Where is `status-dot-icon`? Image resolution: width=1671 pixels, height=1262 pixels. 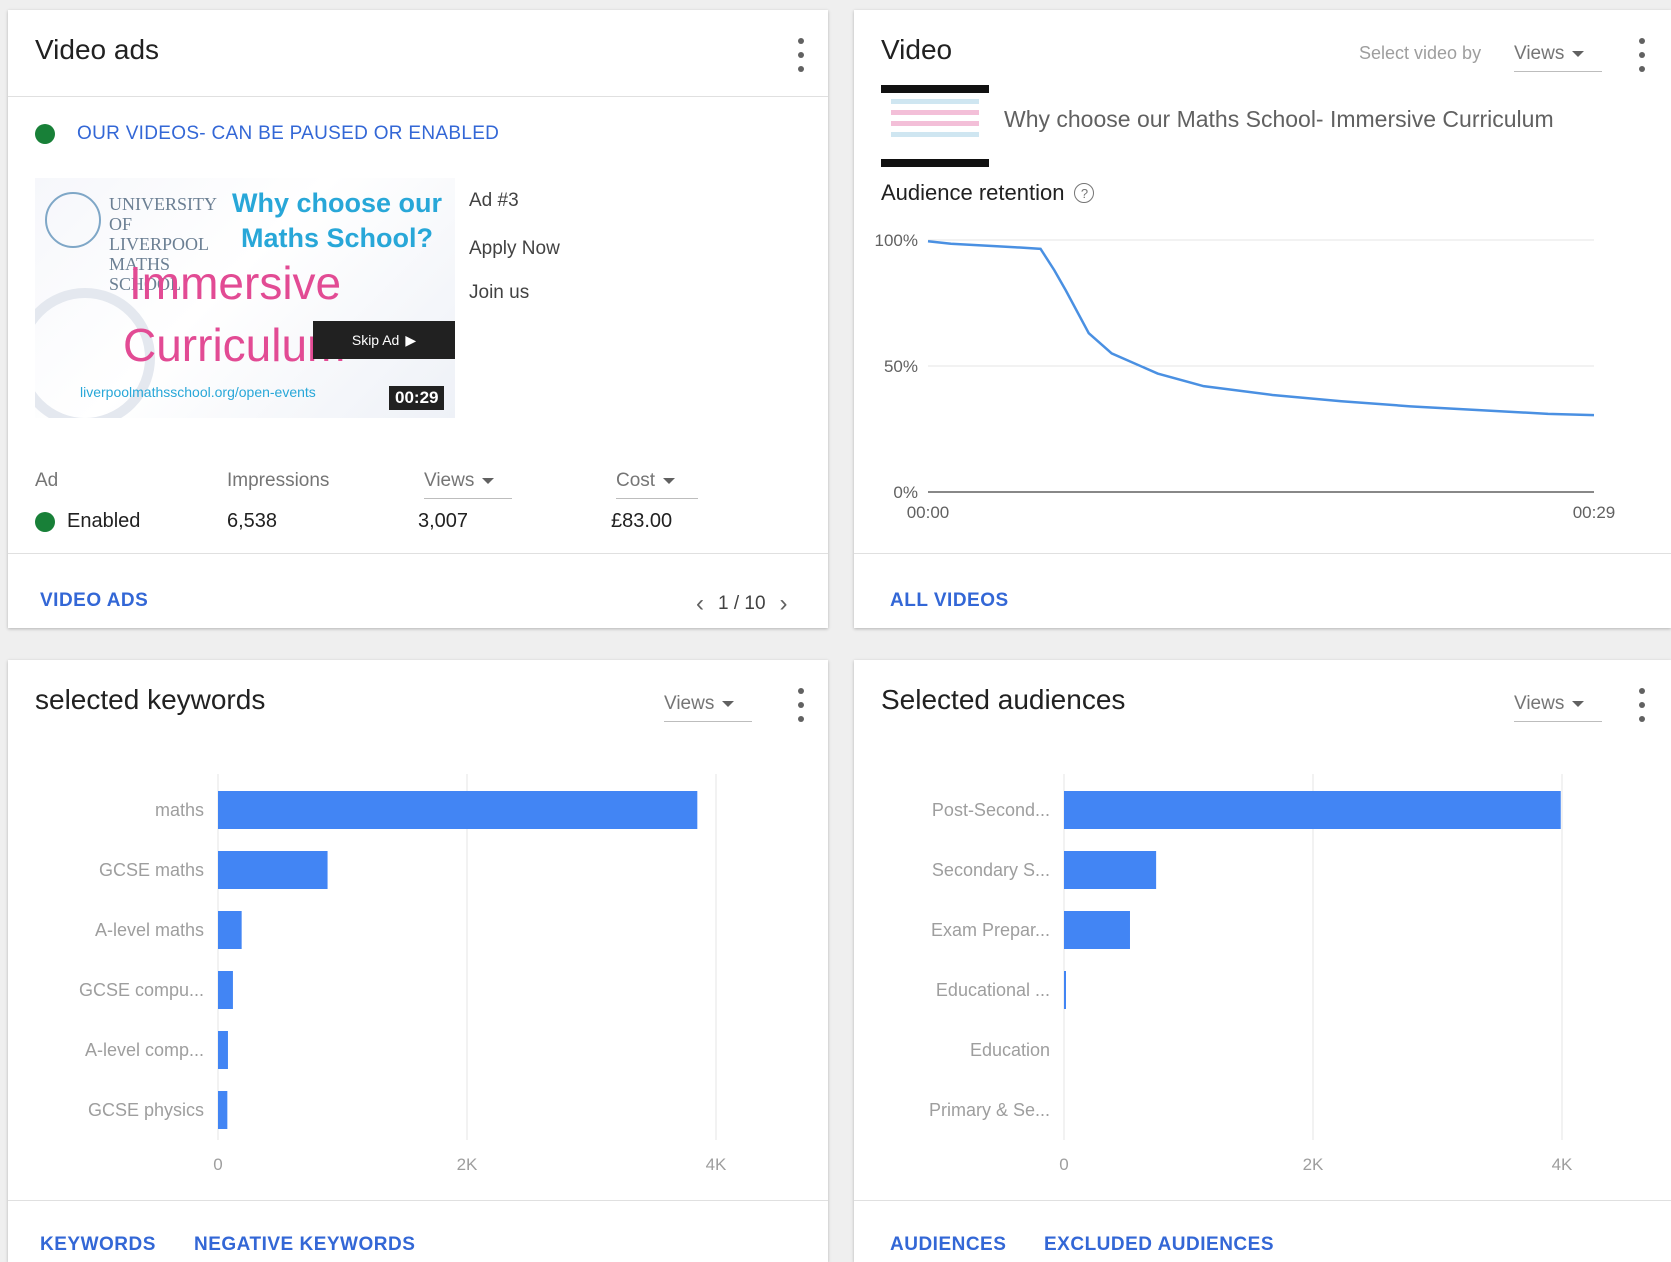 status-dot-icon is located at coordinates (45, 134).